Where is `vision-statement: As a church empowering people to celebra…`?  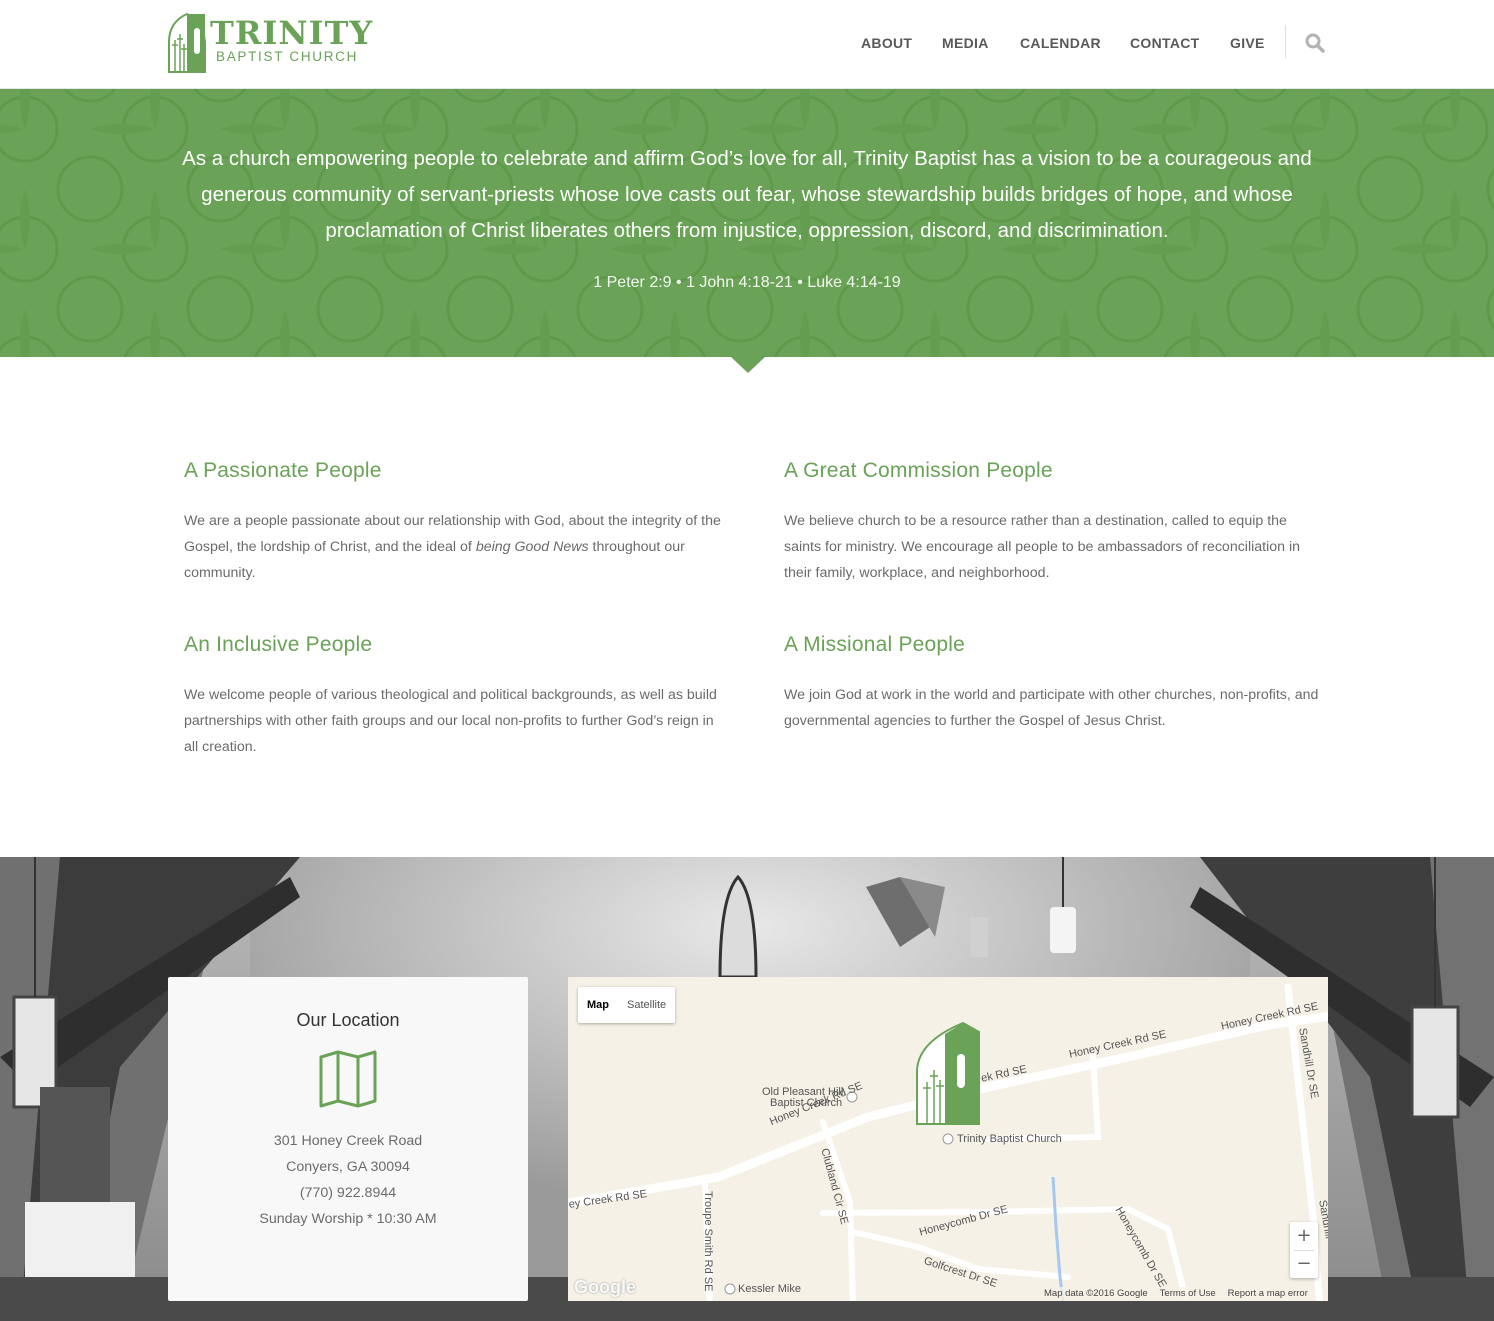
vision-statement: As a church empowering people to celebra… is located at coordinates (747, 194).